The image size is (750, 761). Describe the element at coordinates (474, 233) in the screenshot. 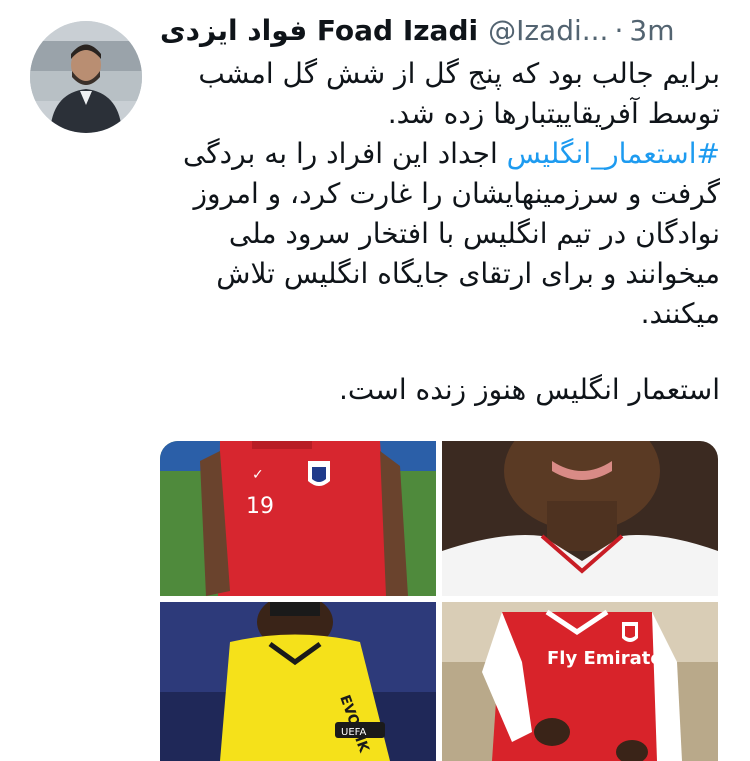

I see `tweet-line: نوادگان در تیم انگلیس با افتخار سرود ملی` at that location.